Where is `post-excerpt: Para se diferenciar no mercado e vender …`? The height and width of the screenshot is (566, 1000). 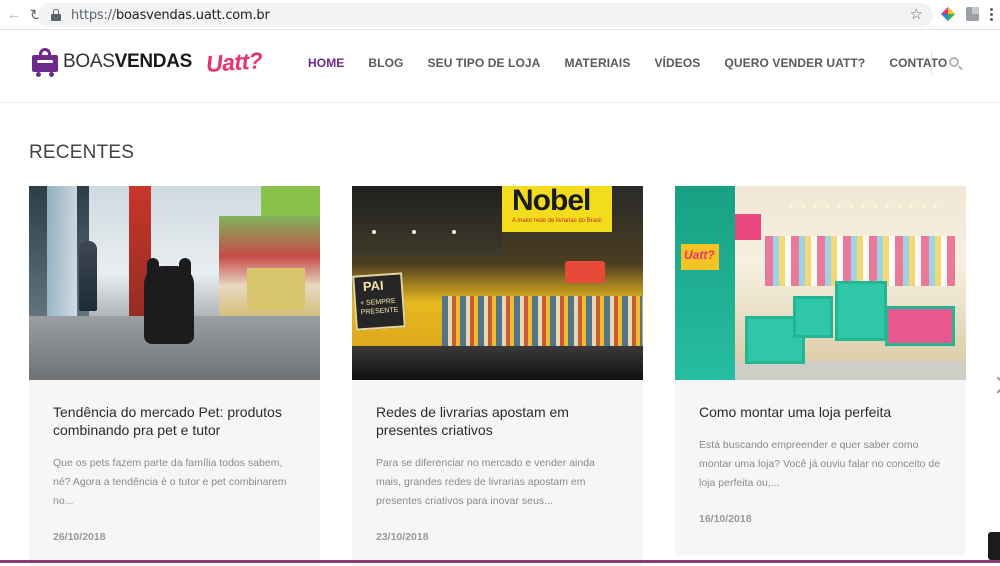 post-excerpt: Para se diferenciar no mercado e vender … is located at coordinates (485, 482).